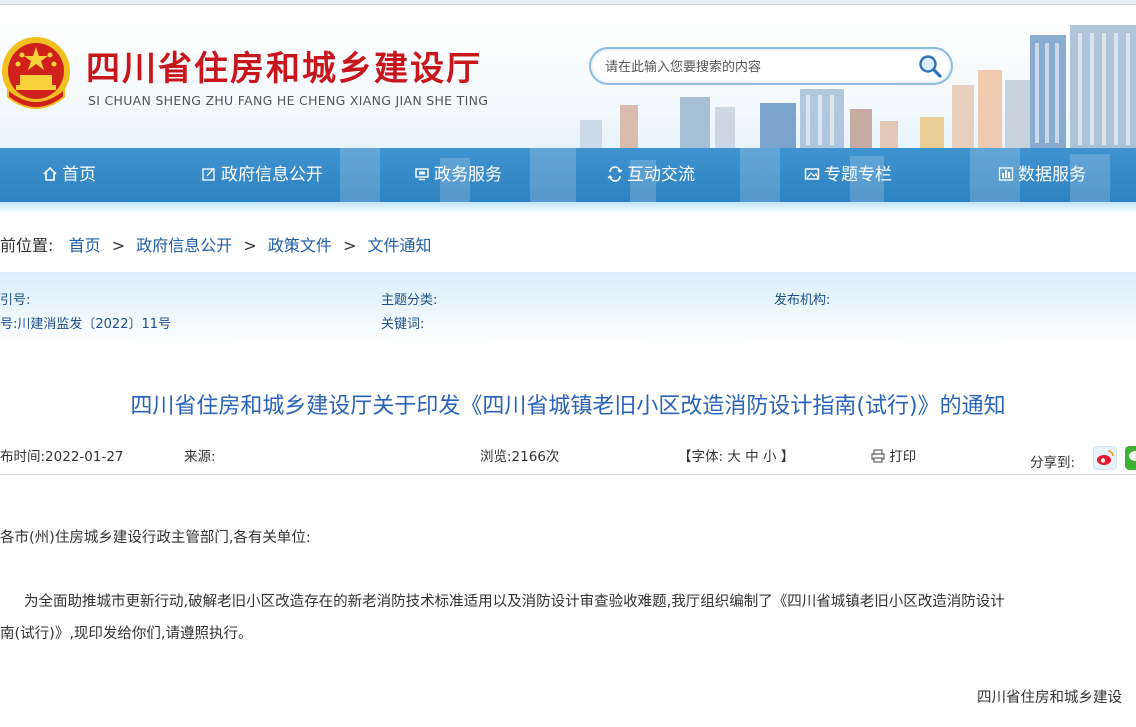 The image size is (1136, 727). I want to click on breadcrumb-prefix: 前位置:, so click(27, 245).